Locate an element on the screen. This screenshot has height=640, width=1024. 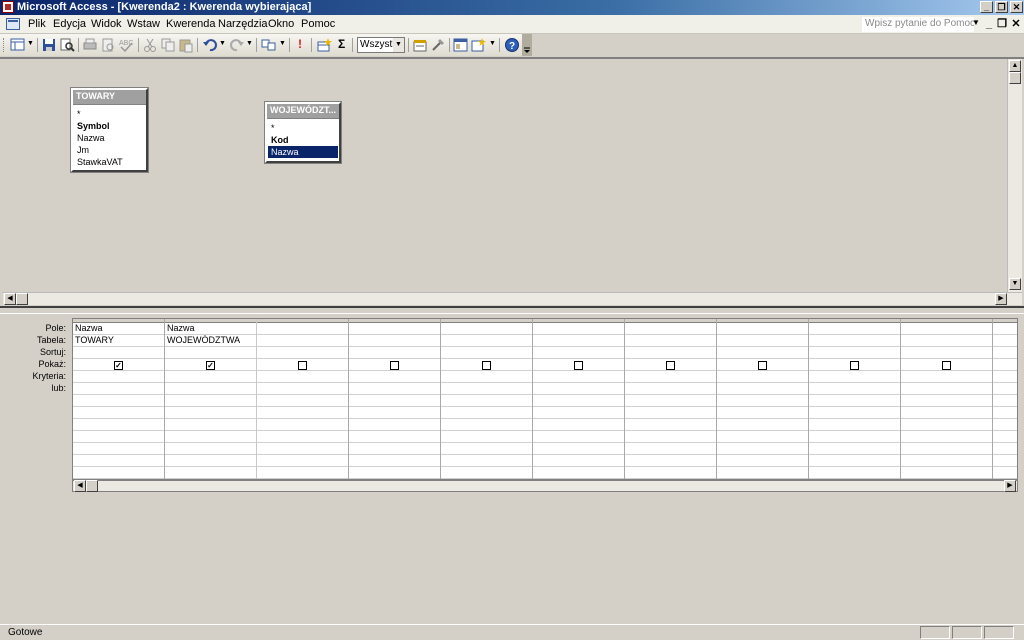
save-icon is located at coordinates (49, 45).